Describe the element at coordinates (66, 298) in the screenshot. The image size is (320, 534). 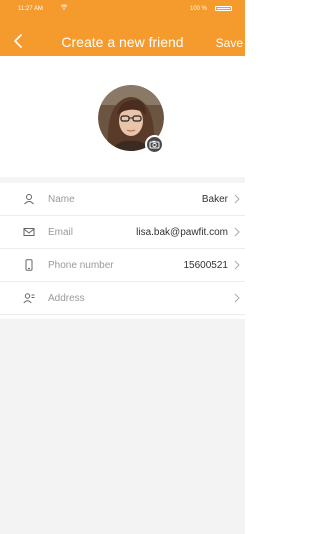
I see `address-label: Address` at that location.